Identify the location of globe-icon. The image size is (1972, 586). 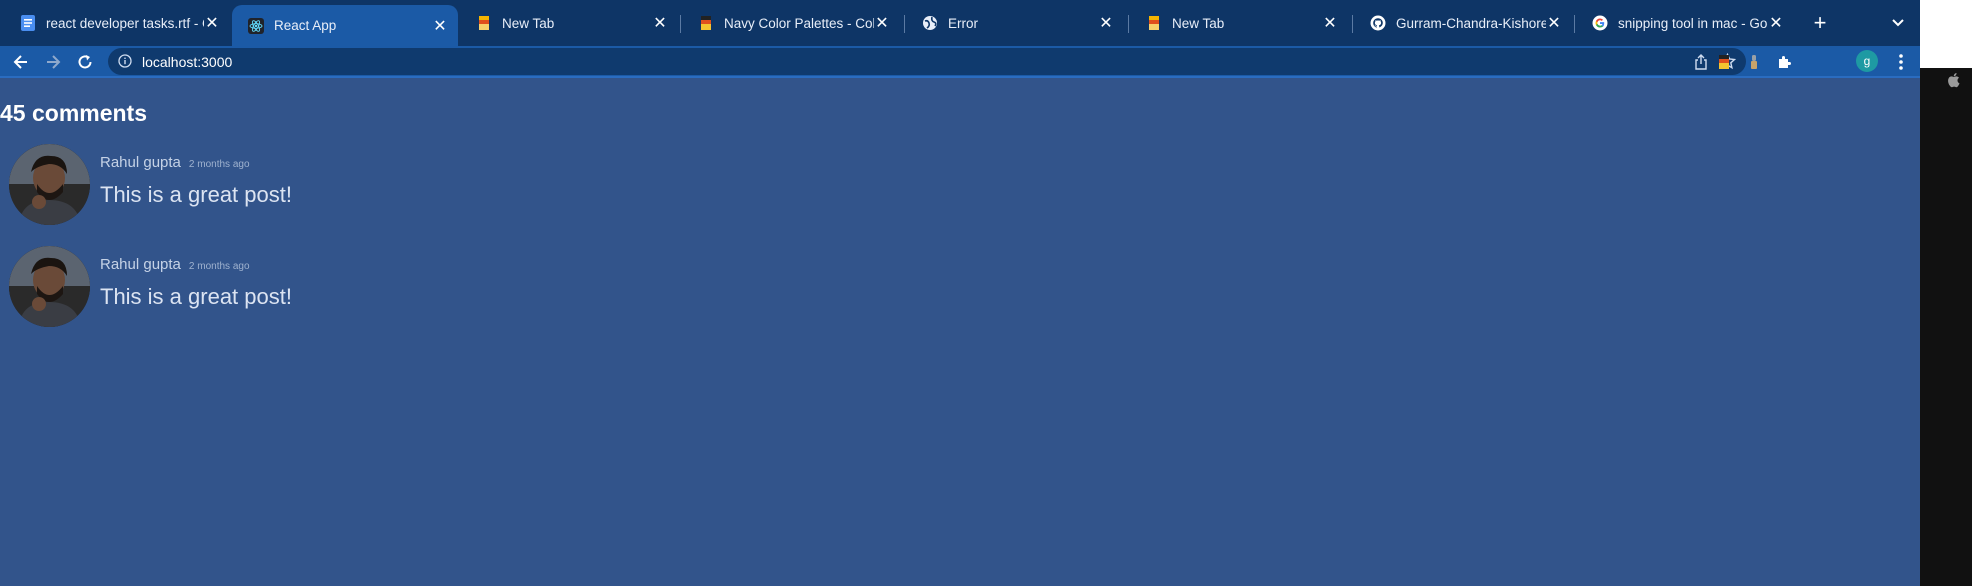
(930, 23).